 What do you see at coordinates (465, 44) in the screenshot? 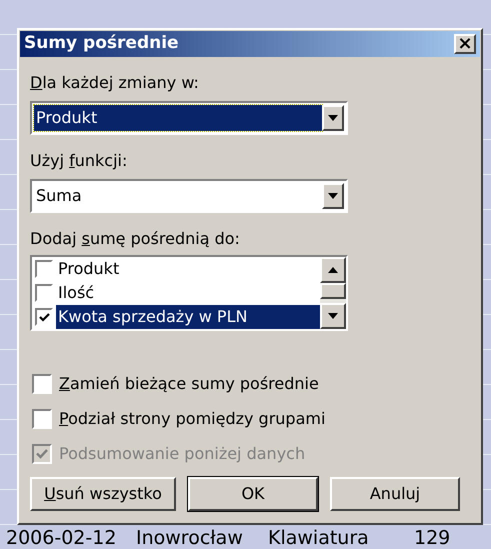
I see `close-button: ×` at bounding box center [465, 44].